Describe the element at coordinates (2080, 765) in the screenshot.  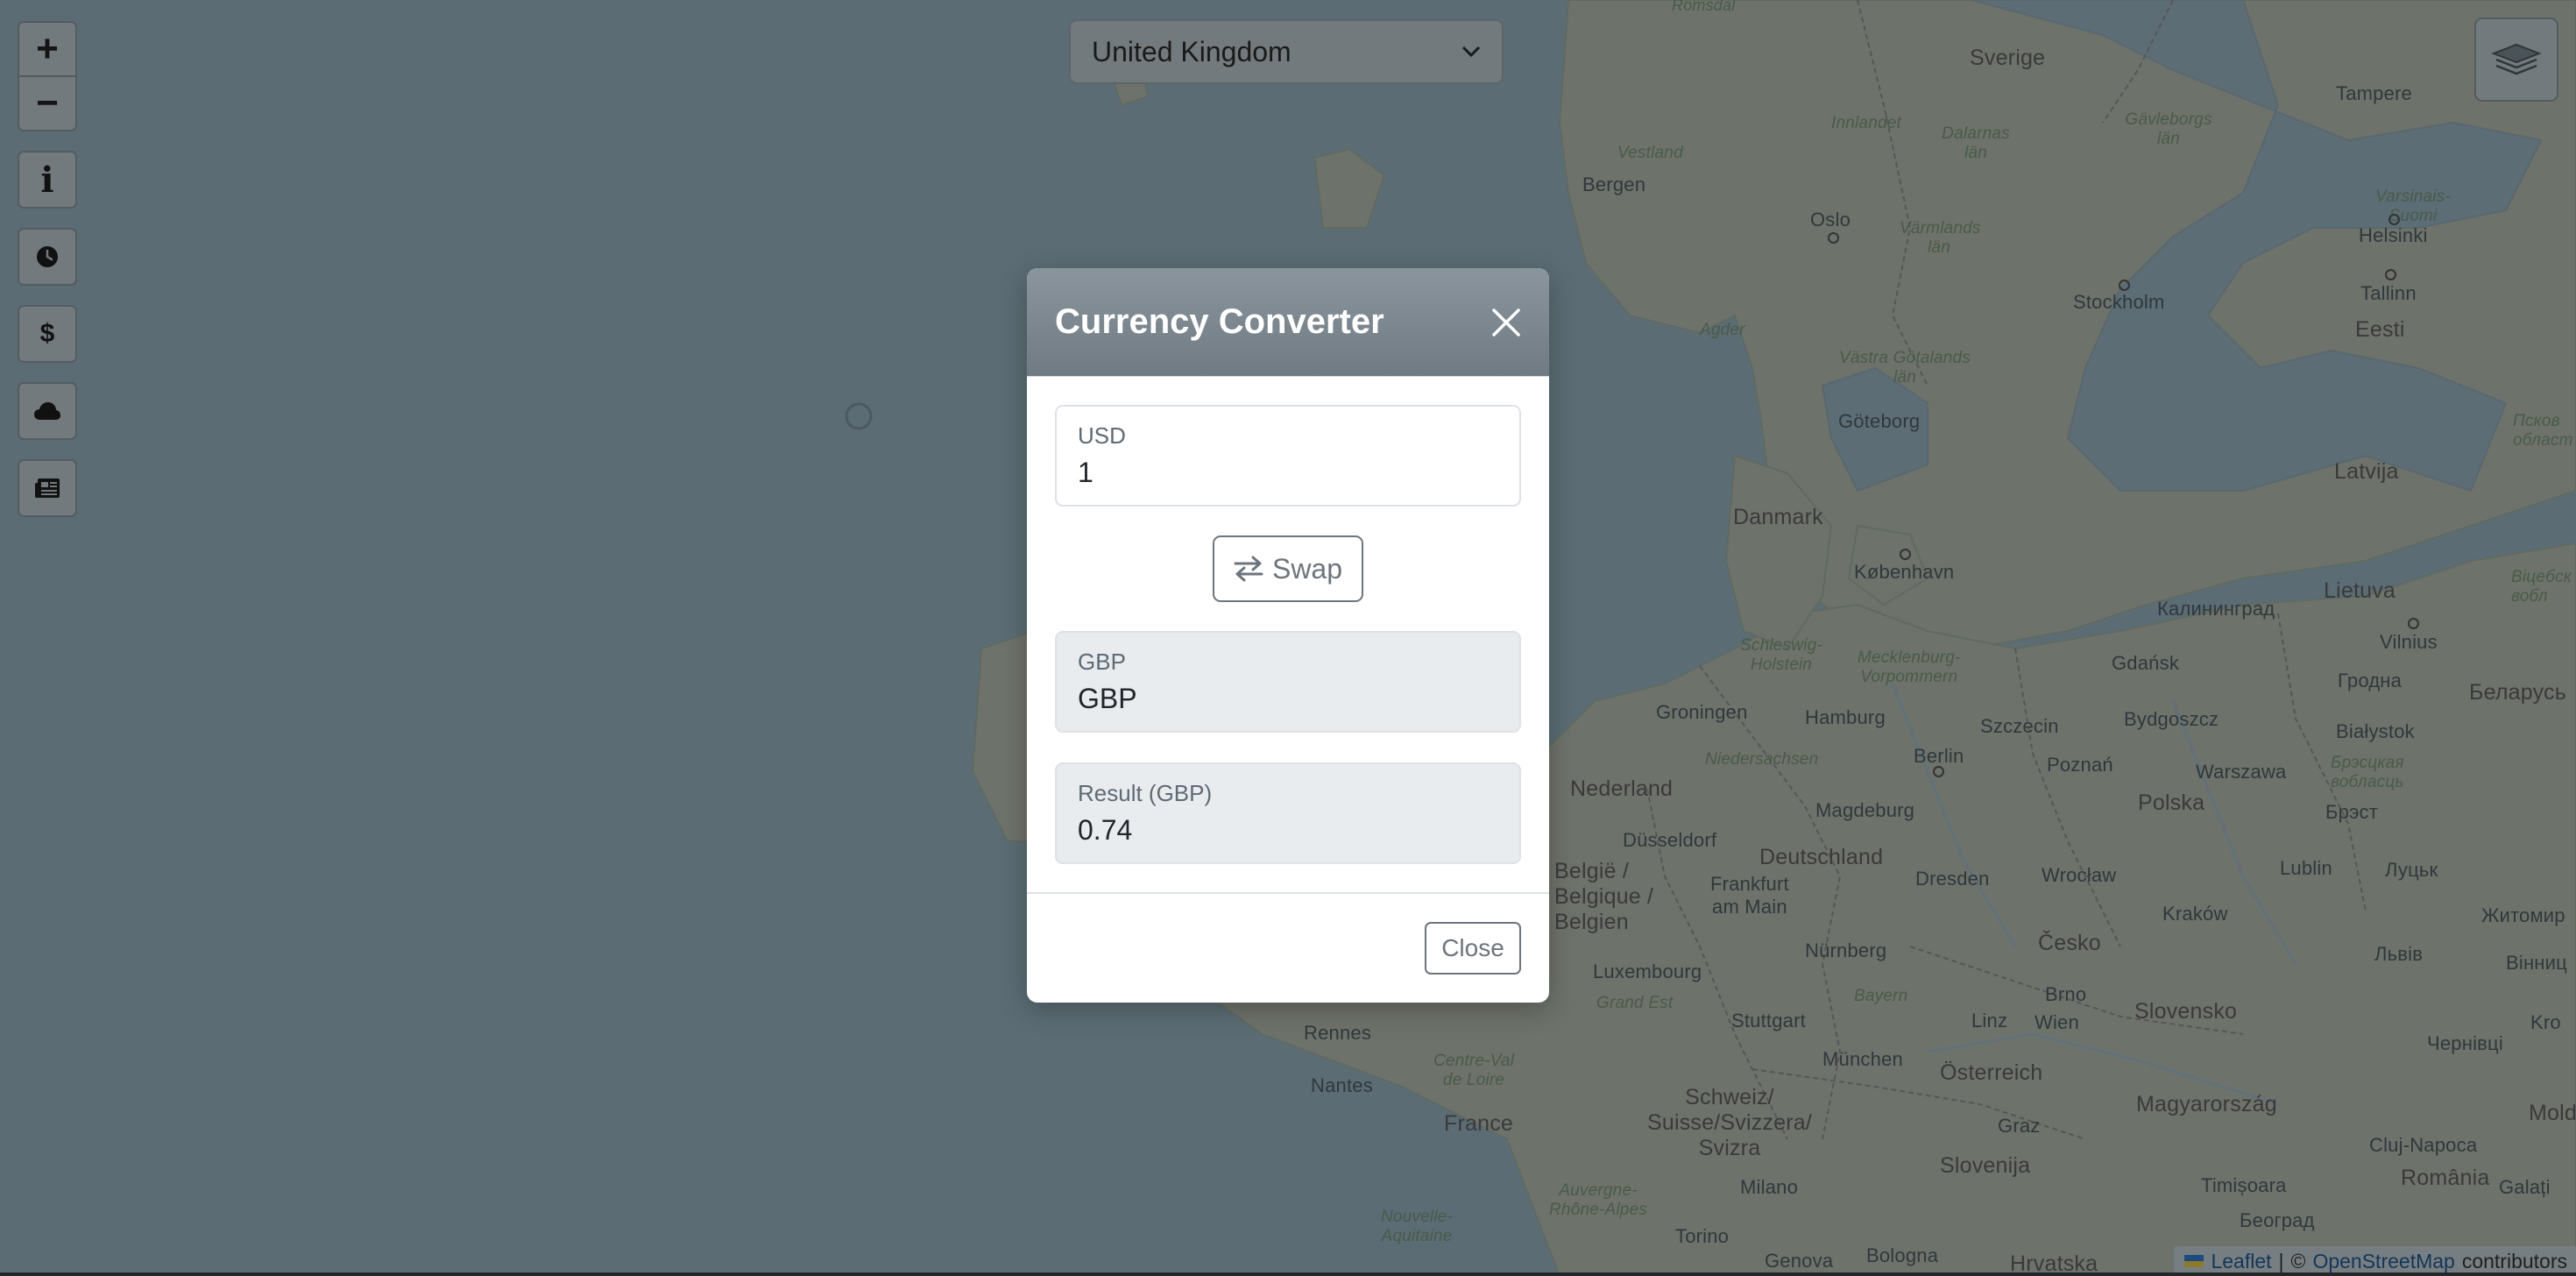
I see `map-label: Poznań` at that location.